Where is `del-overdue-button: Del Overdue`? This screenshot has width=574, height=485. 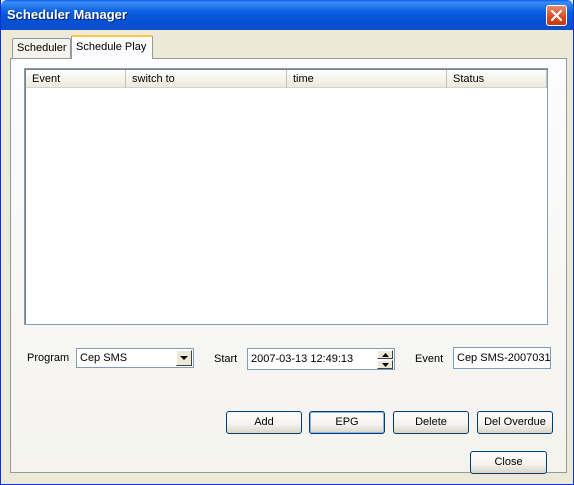 del-overdue-button: Del Overdue is located at coordinates (515, 422).